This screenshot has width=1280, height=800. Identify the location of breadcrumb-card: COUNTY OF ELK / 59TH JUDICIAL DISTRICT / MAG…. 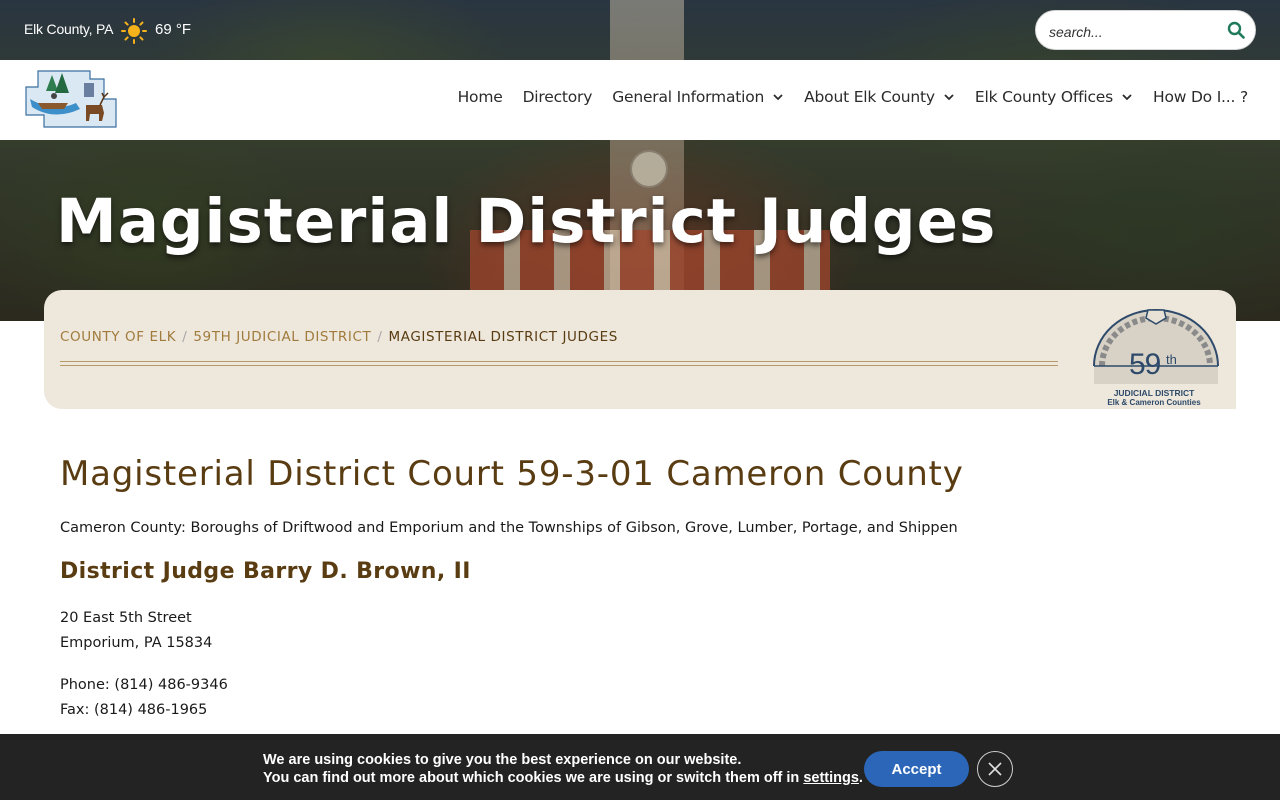
(640, 349).